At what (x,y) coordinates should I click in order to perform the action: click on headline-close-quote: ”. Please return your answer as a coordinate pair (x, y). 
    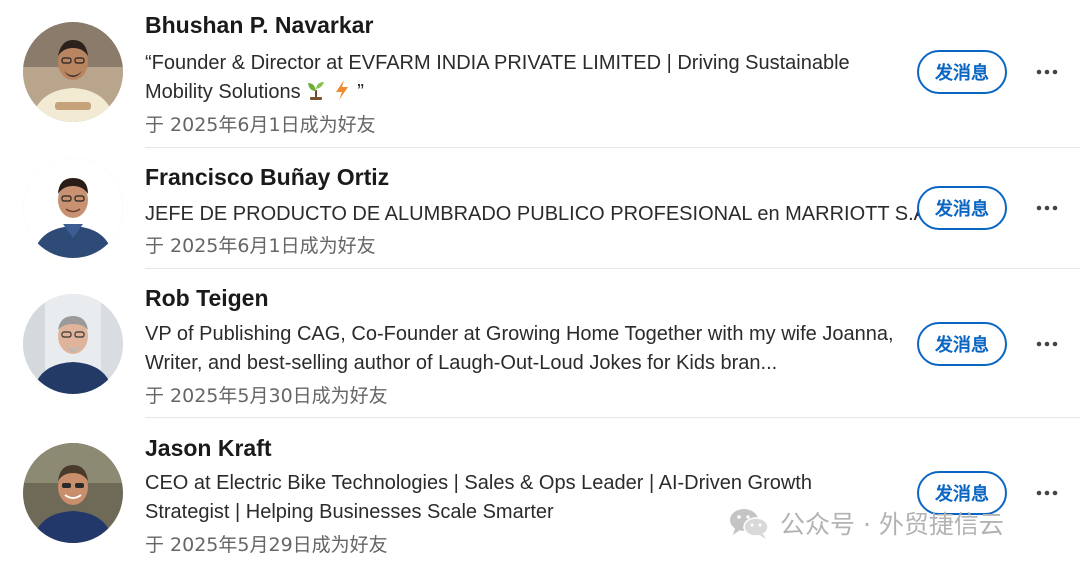
    Looking at the image, I should click on (357, 92).